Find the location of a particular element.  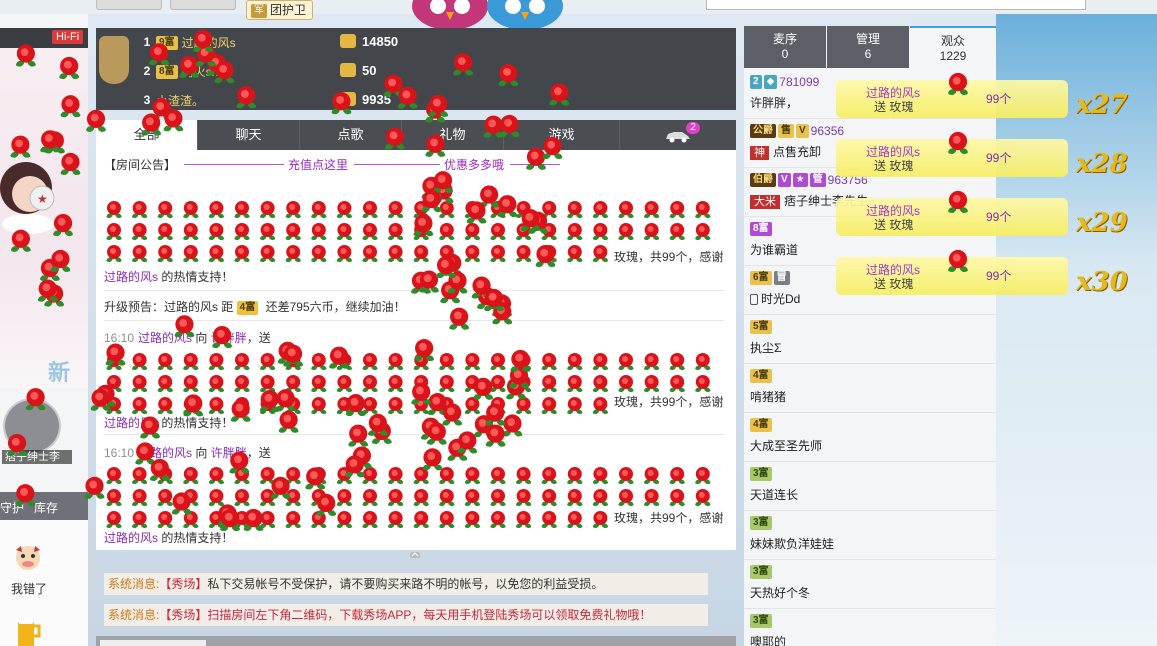

mic-avatar is located at coordinates (32, 426).